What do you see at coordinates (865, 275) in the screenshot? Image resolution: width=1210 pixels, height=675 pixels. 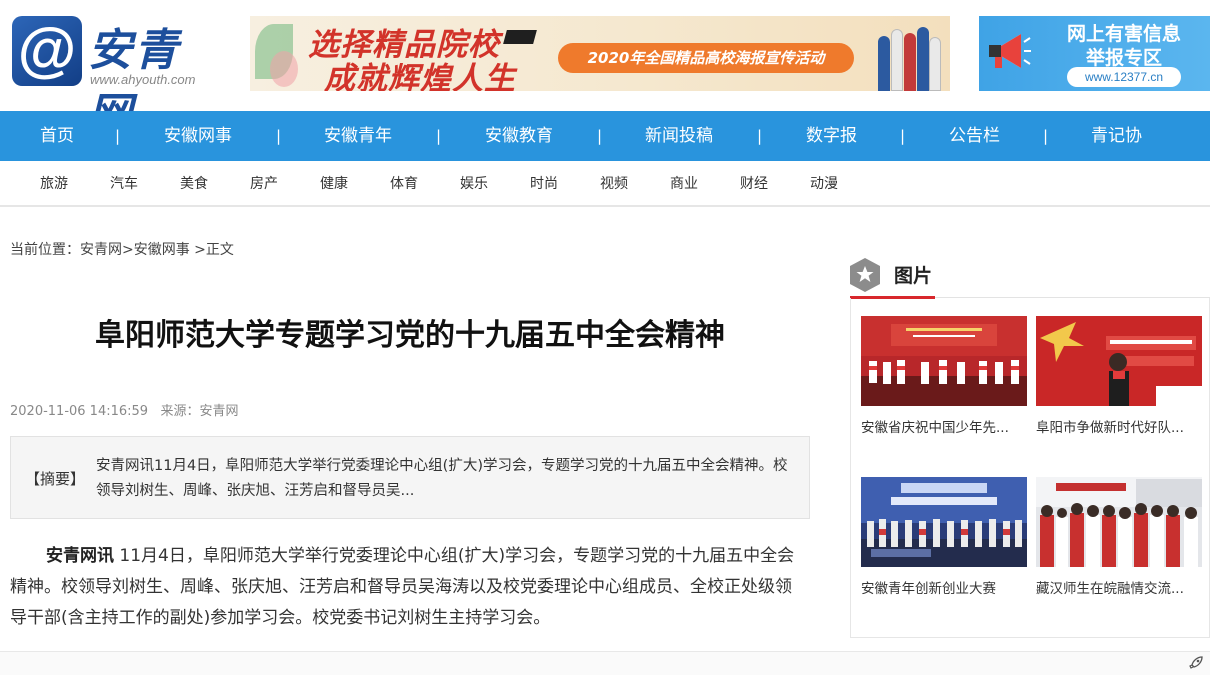 I see `star-badge-icon` at bounding box center [865, 275].